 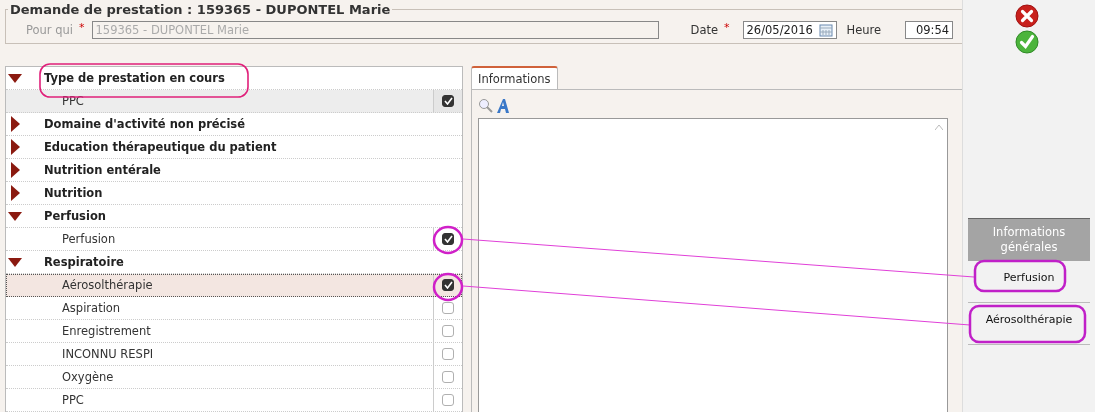 I want to click on category-label: Type de prestation en cours, so click(x=134, y=78).